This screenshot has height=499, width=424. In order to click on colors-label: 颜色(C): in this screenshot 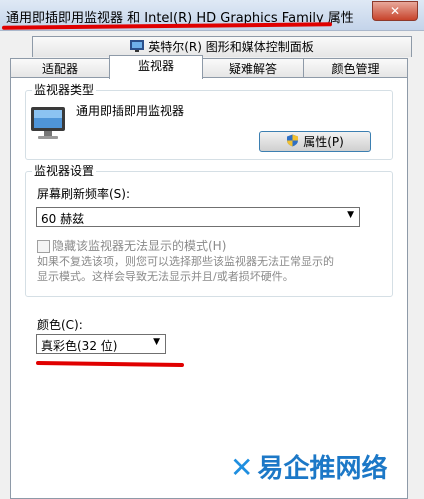, I will do `click(60, 325)`.